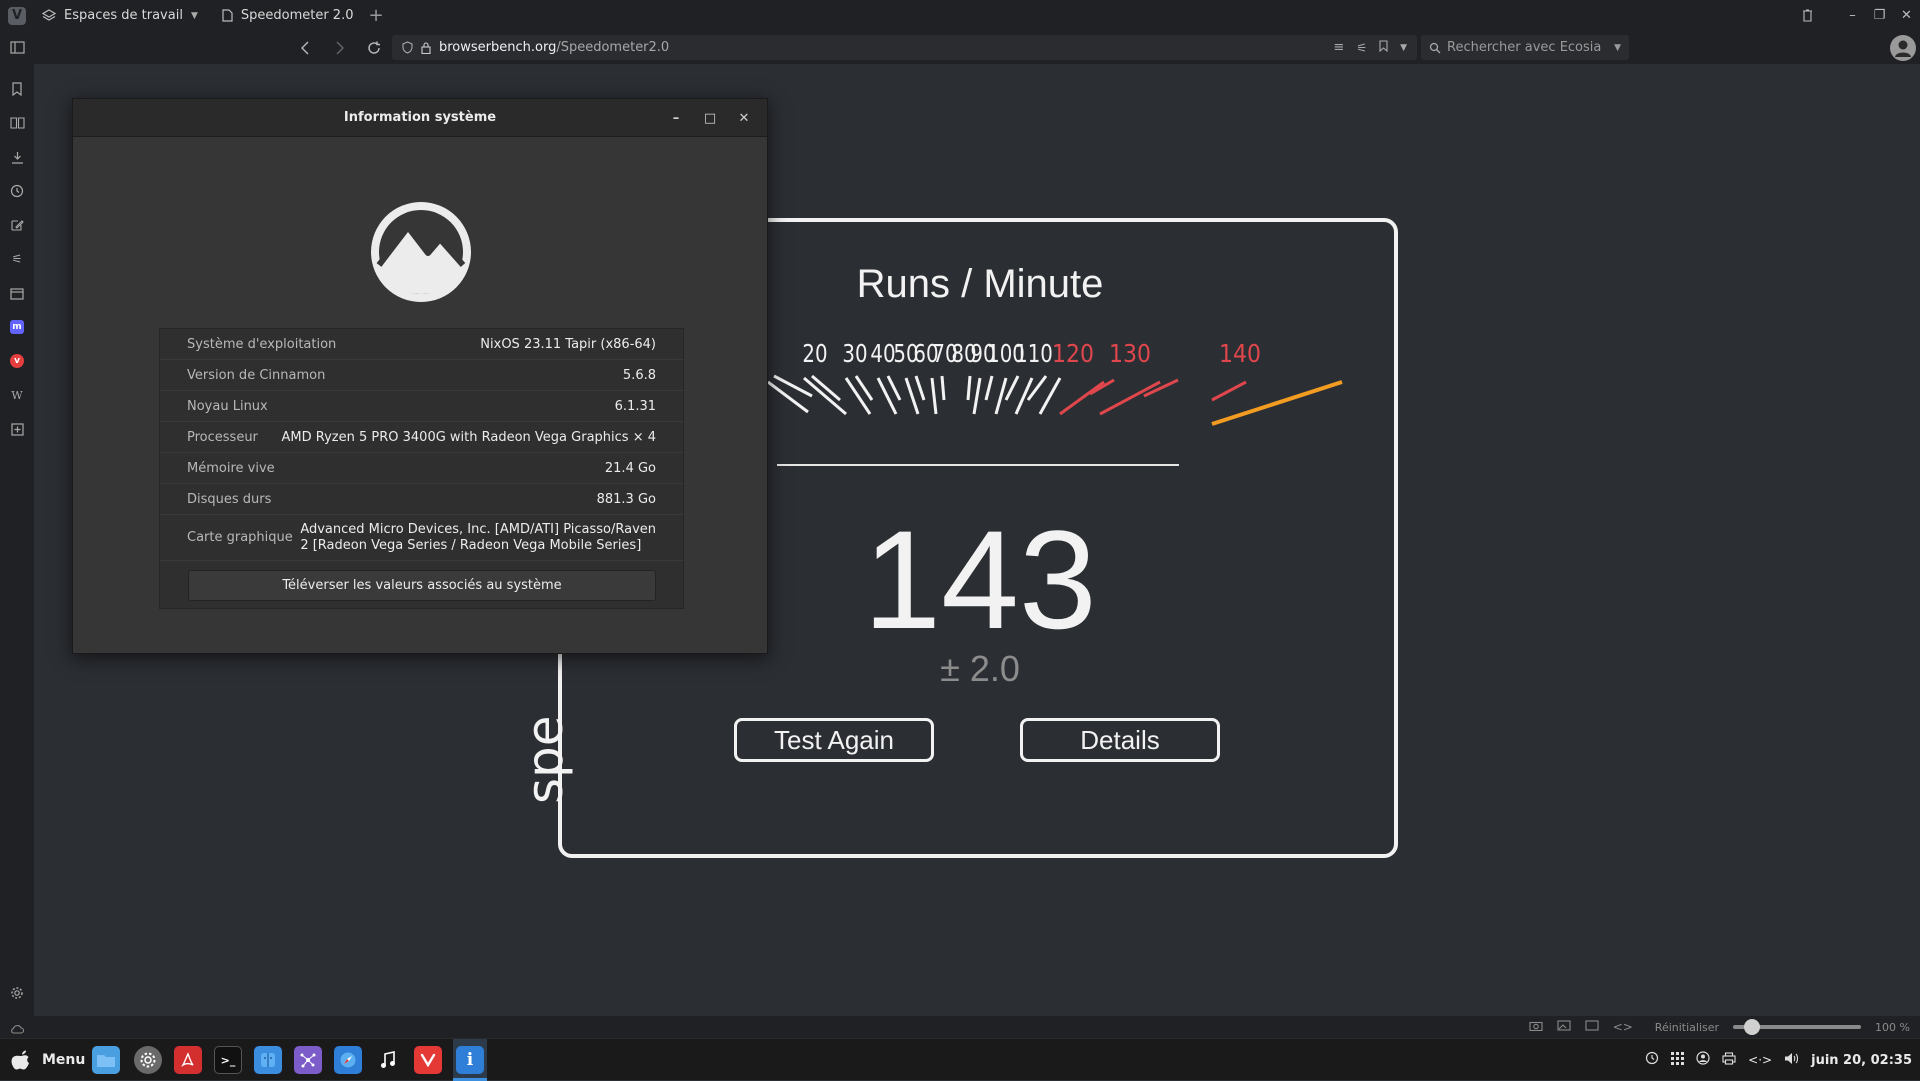  What do you see at coordinates (630, 468) in the screenshot?
I see `system-info-value: 21.4 Go` at bounding box center [630, 468].